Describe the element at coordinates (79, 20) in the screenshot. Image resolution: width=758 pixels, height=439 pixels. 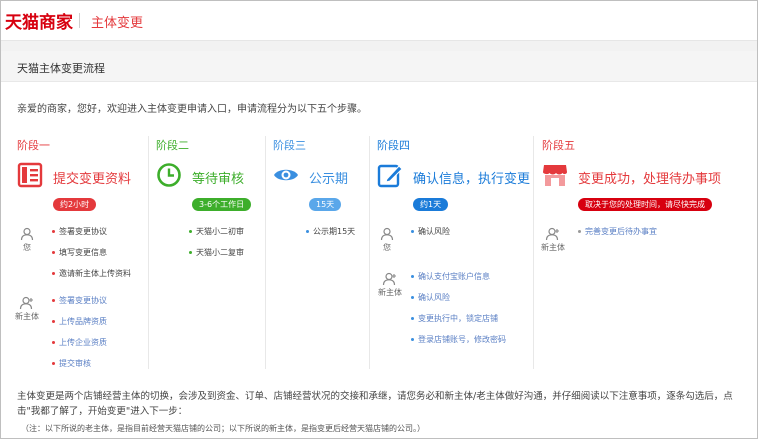
I see `header-divider` at that location.